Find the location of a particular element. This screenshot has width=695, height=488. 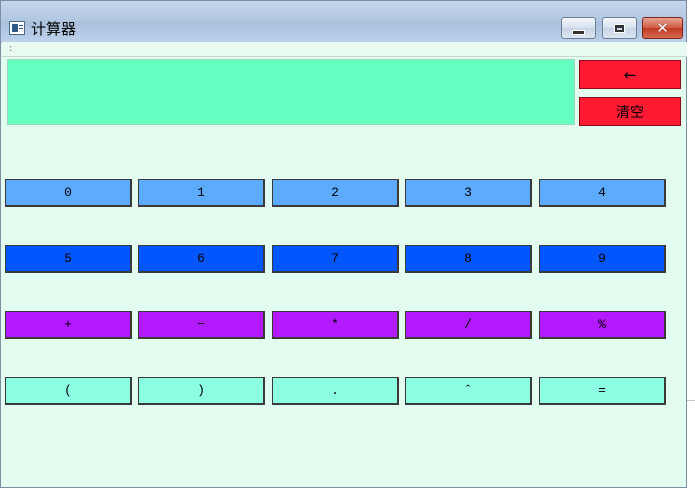

title-bar: 计算器 ✕ is located at coordinates (343, 22).